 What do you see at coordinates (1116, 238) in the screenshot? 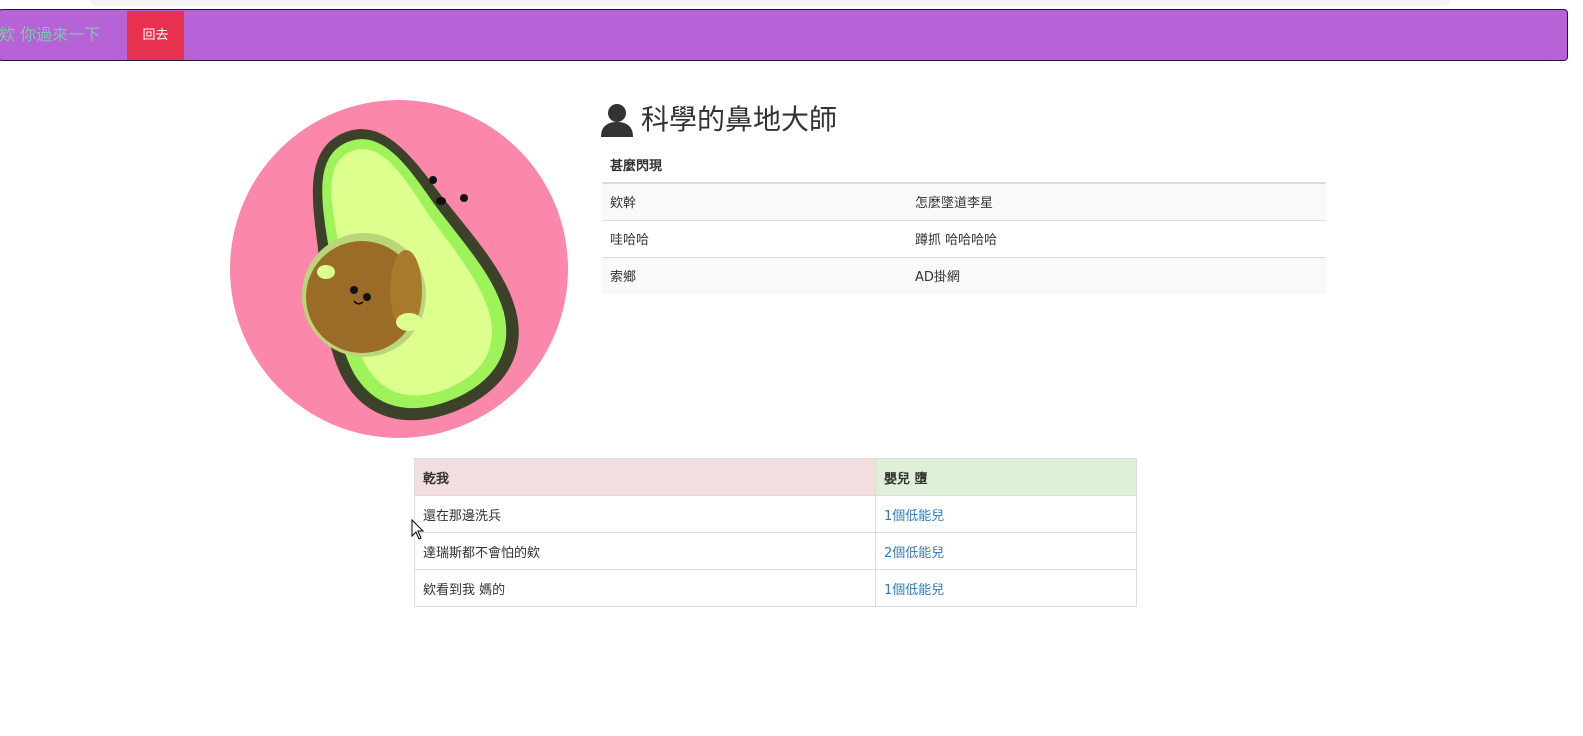
I see `info-value: 蹲抓 哈哈哈哈` at bounding box center [1116, 238].